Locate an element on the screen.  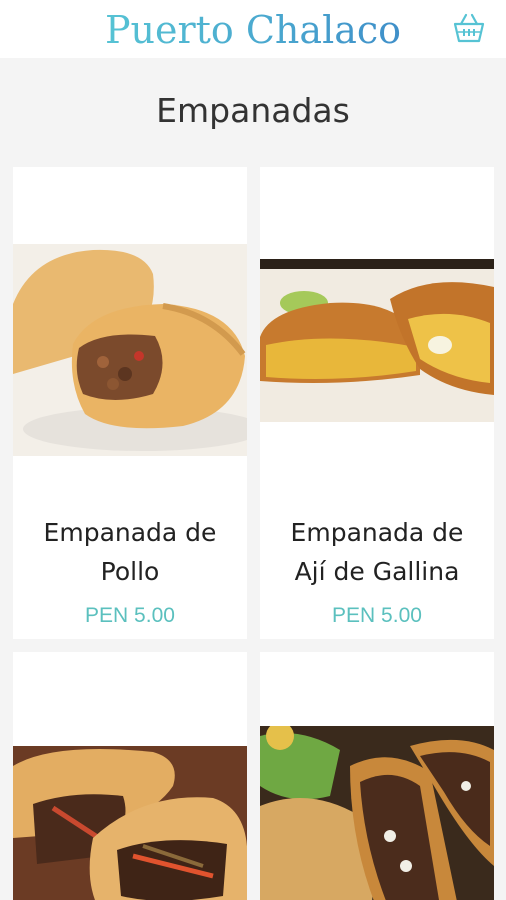
empanada-lomo-saltado-photo is located at coordinates (130, 823).